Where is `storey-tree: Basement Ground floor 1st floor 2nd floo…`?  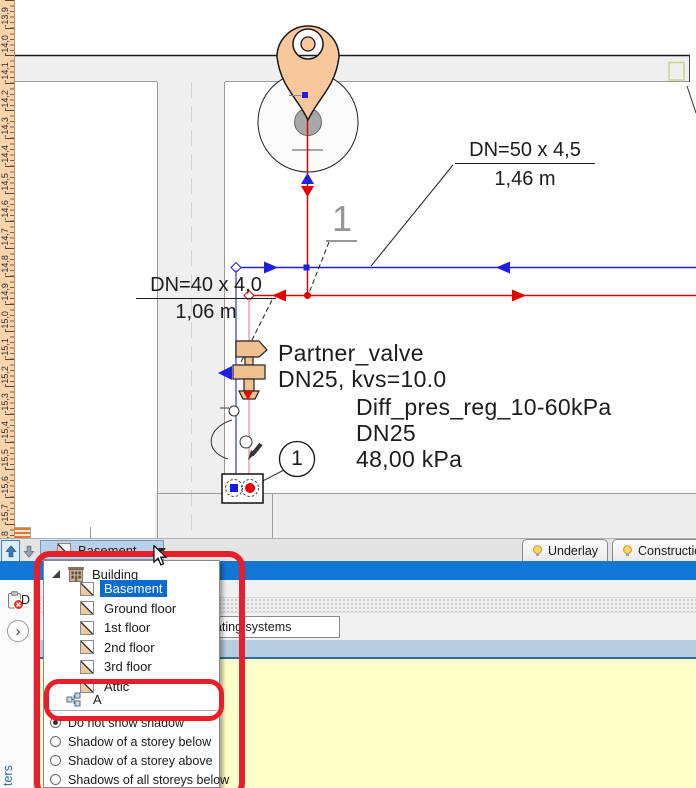 storey-tree: Basement Ground floor 1st floor 2nd floo… is located at coordinates (130, 637).